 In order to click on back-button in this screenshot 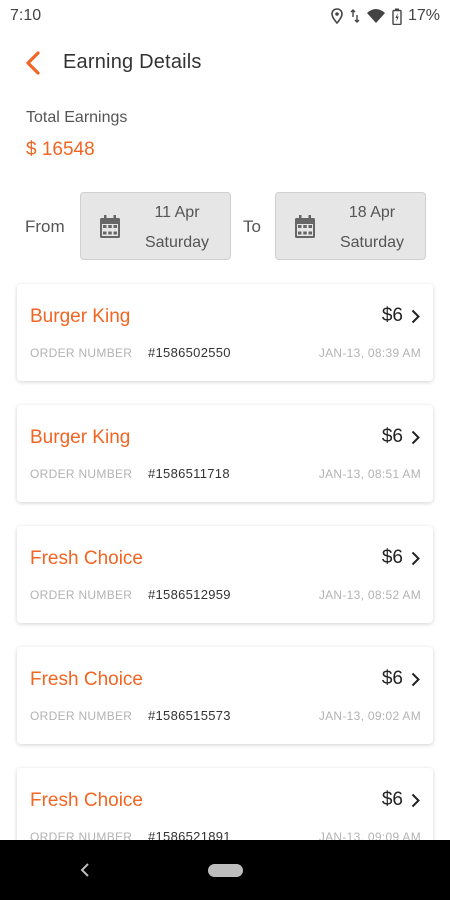, I will do `click(33, 63)`.